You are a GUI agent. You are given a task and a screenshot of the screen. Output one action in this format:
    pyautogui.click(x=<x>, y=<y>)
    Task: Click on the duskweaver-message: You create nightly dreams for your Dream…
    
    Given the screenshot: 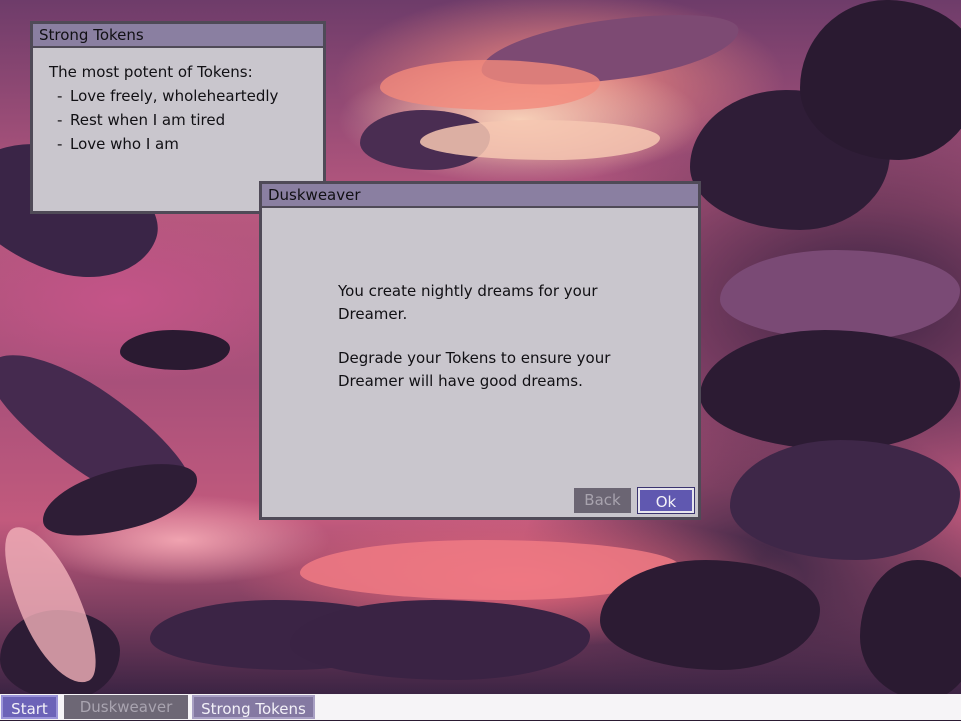 What is the action you would take?
    pyautogui.click(x=488, y=347)
    